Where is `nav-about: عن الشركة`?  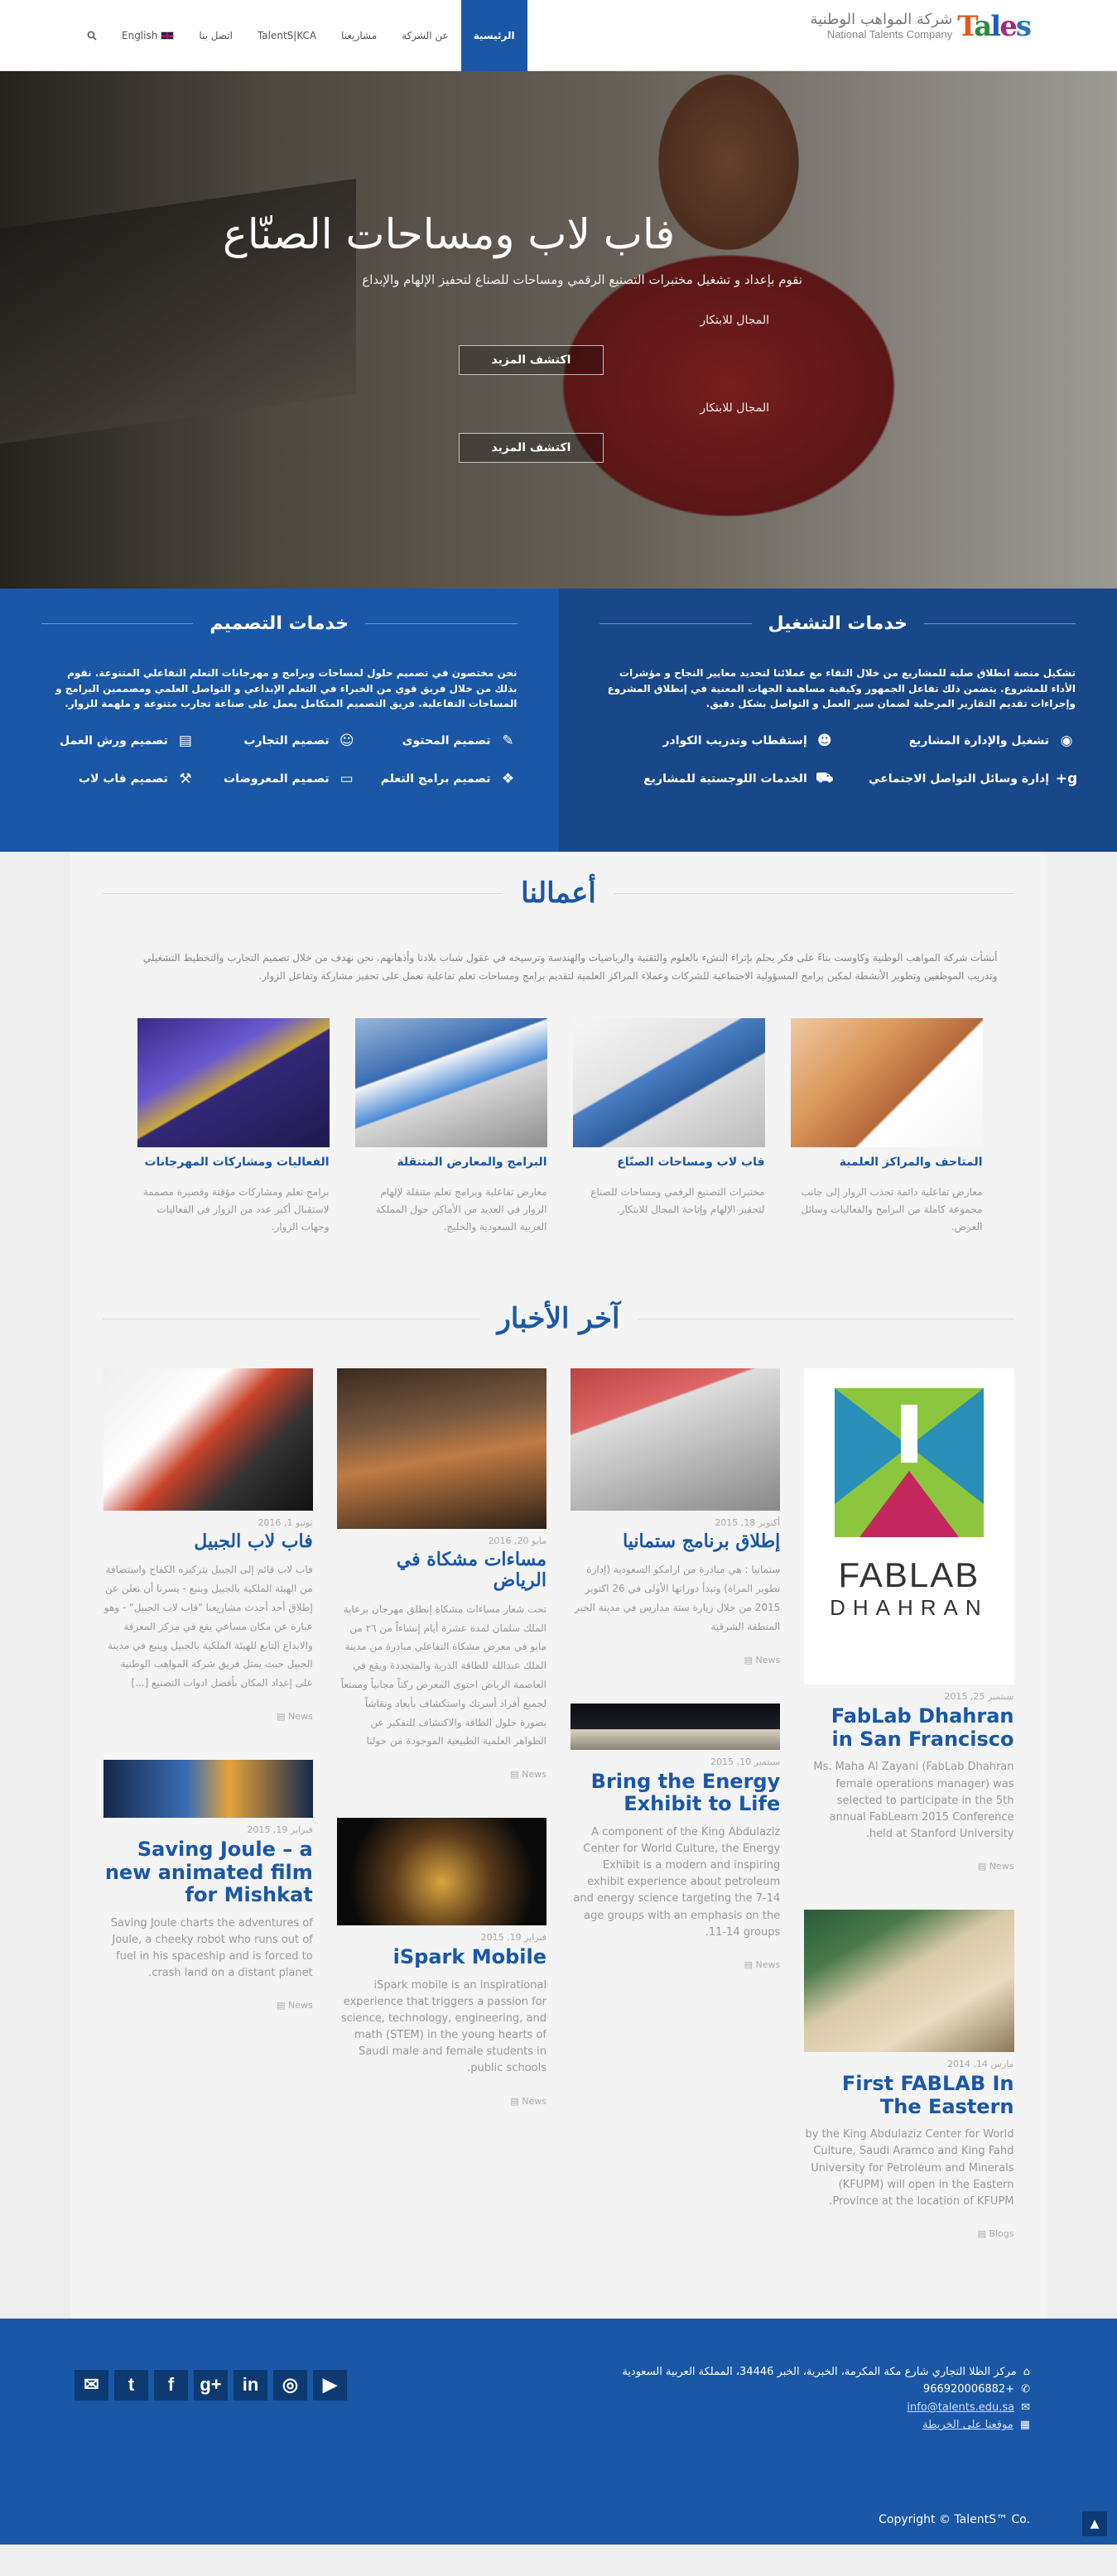
nav-about: عن الشركة is located at coordinates (425, 35).